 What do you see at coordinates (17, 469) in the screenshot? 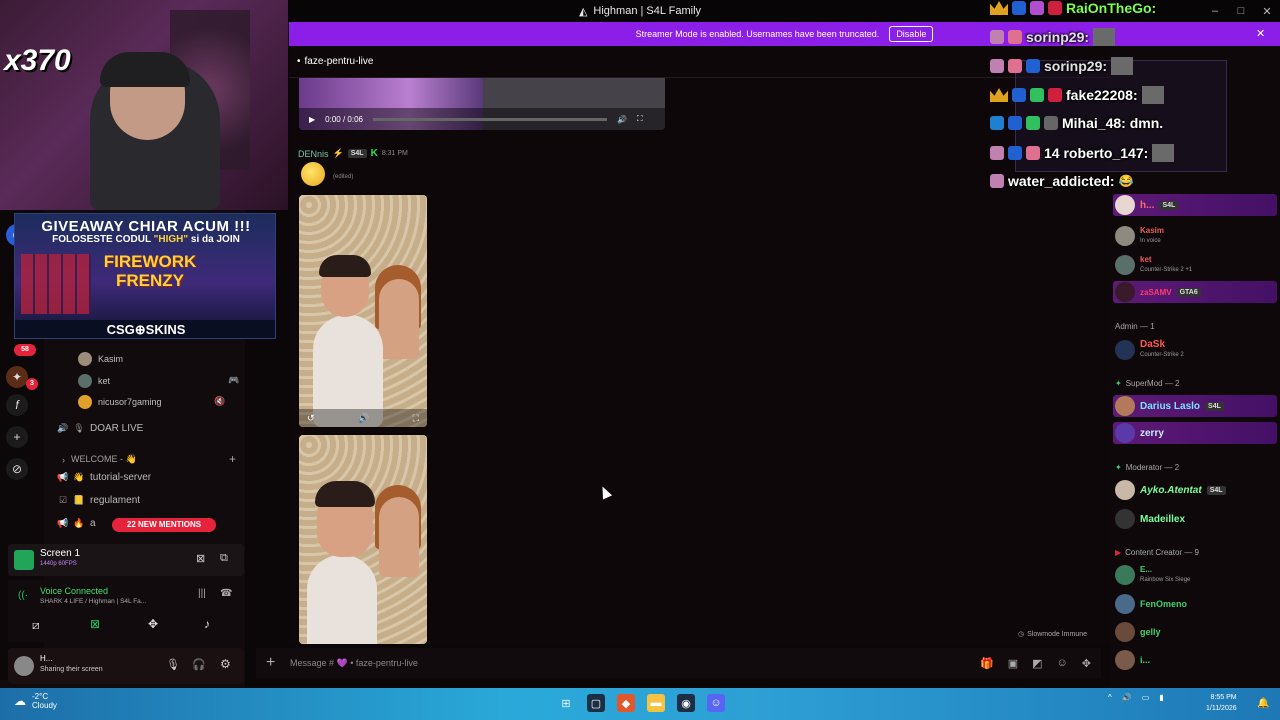
I see `discover-icon: ⊘` at bounding box center [17, 469].